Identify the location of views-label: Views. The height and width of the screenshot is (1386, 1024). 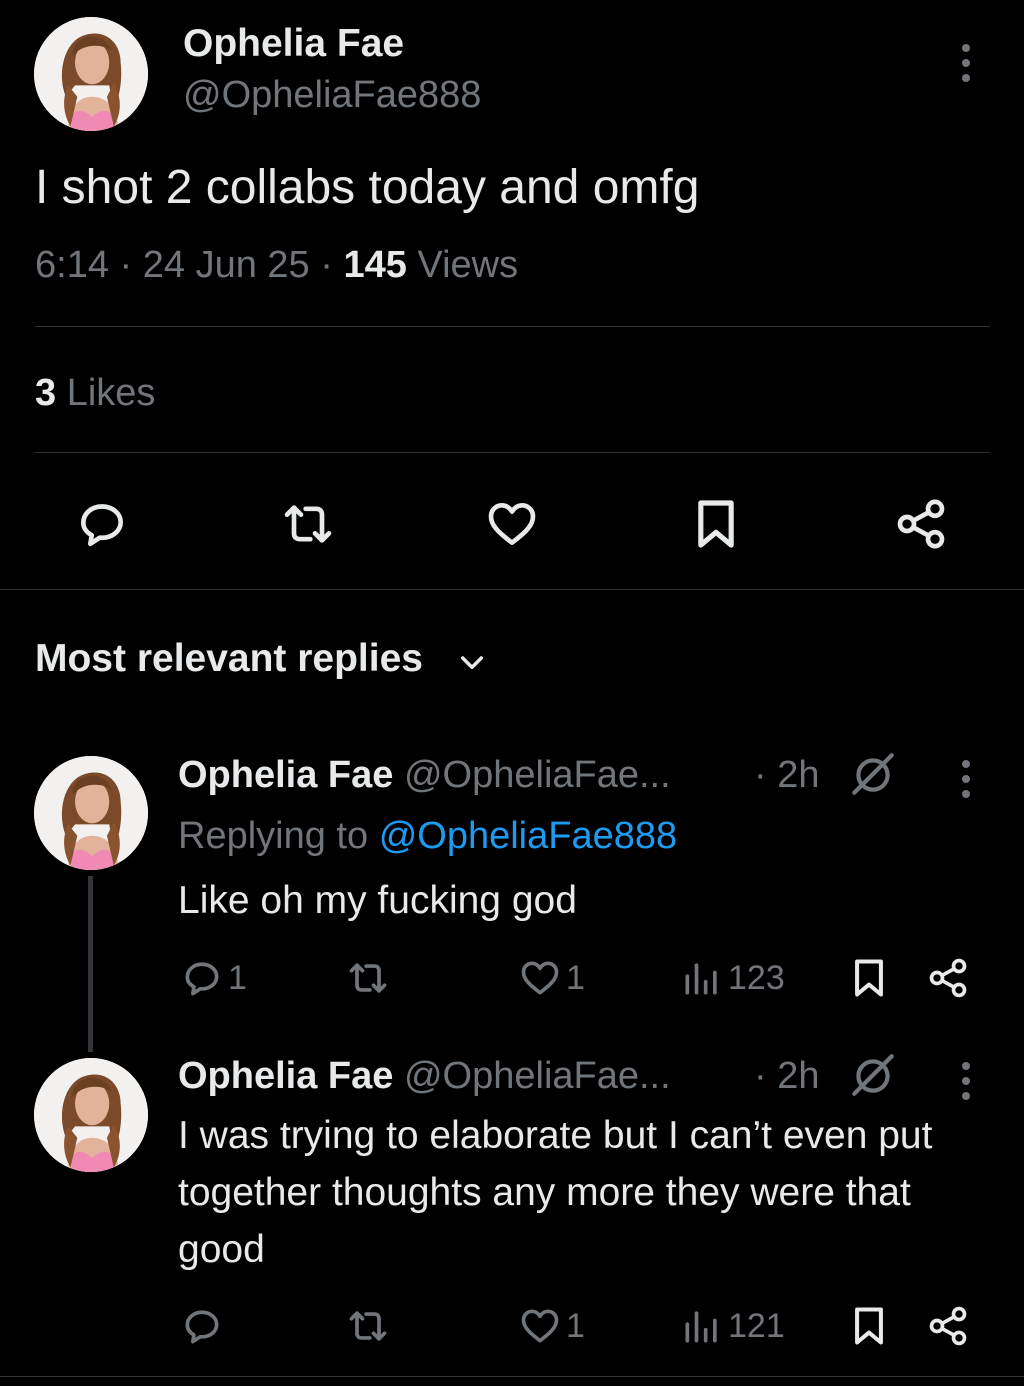
(468, 265).